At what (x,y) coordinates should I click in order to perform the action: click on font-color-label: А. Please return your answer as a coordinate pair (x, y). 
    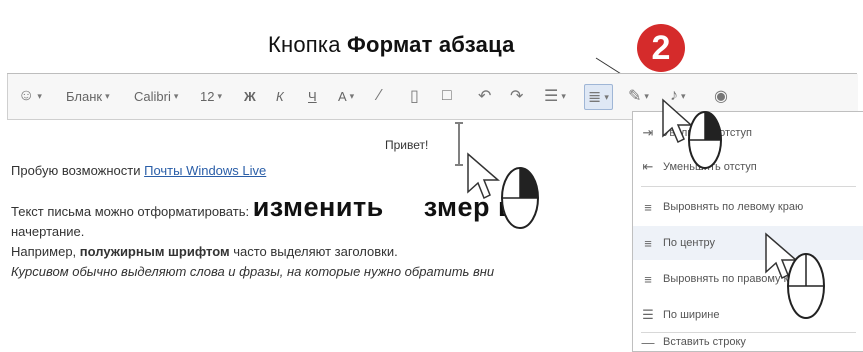
    Looking at the image, I should click on (342, 96).